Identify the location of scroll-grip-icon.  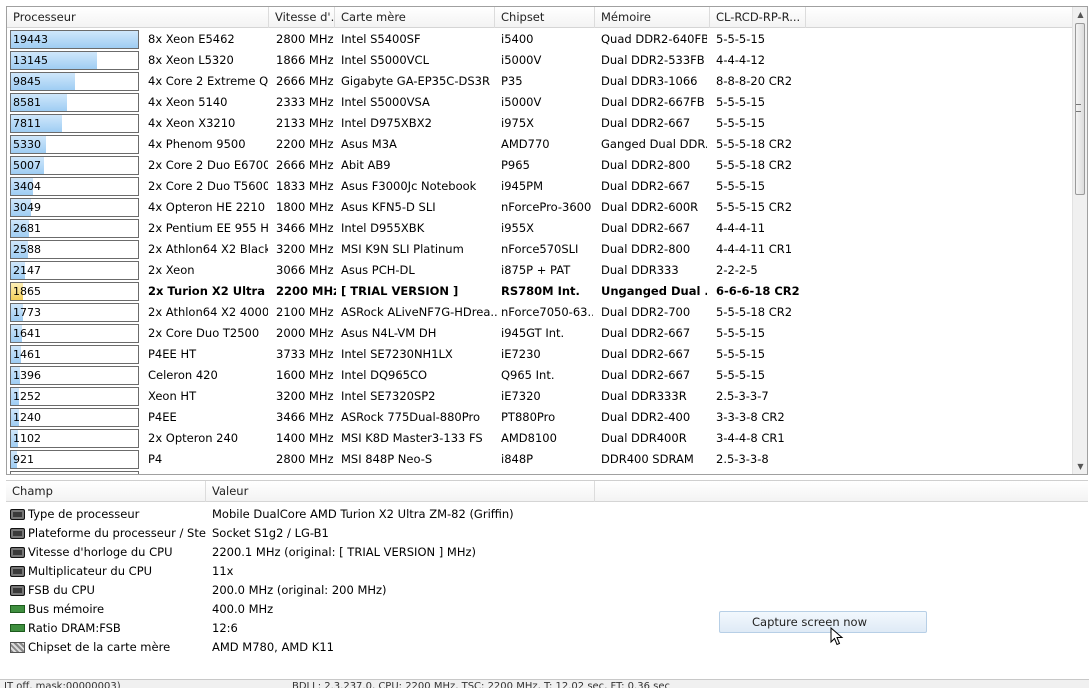
(1078, 108).